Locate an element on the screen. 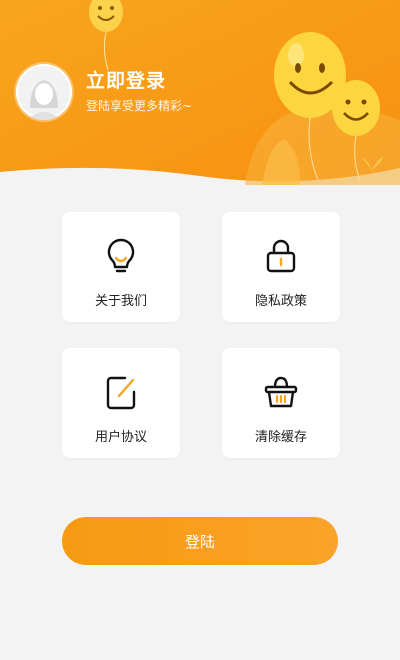  menu-item-clear-cache: 清除缓存 is located at coordinates (281, 403).